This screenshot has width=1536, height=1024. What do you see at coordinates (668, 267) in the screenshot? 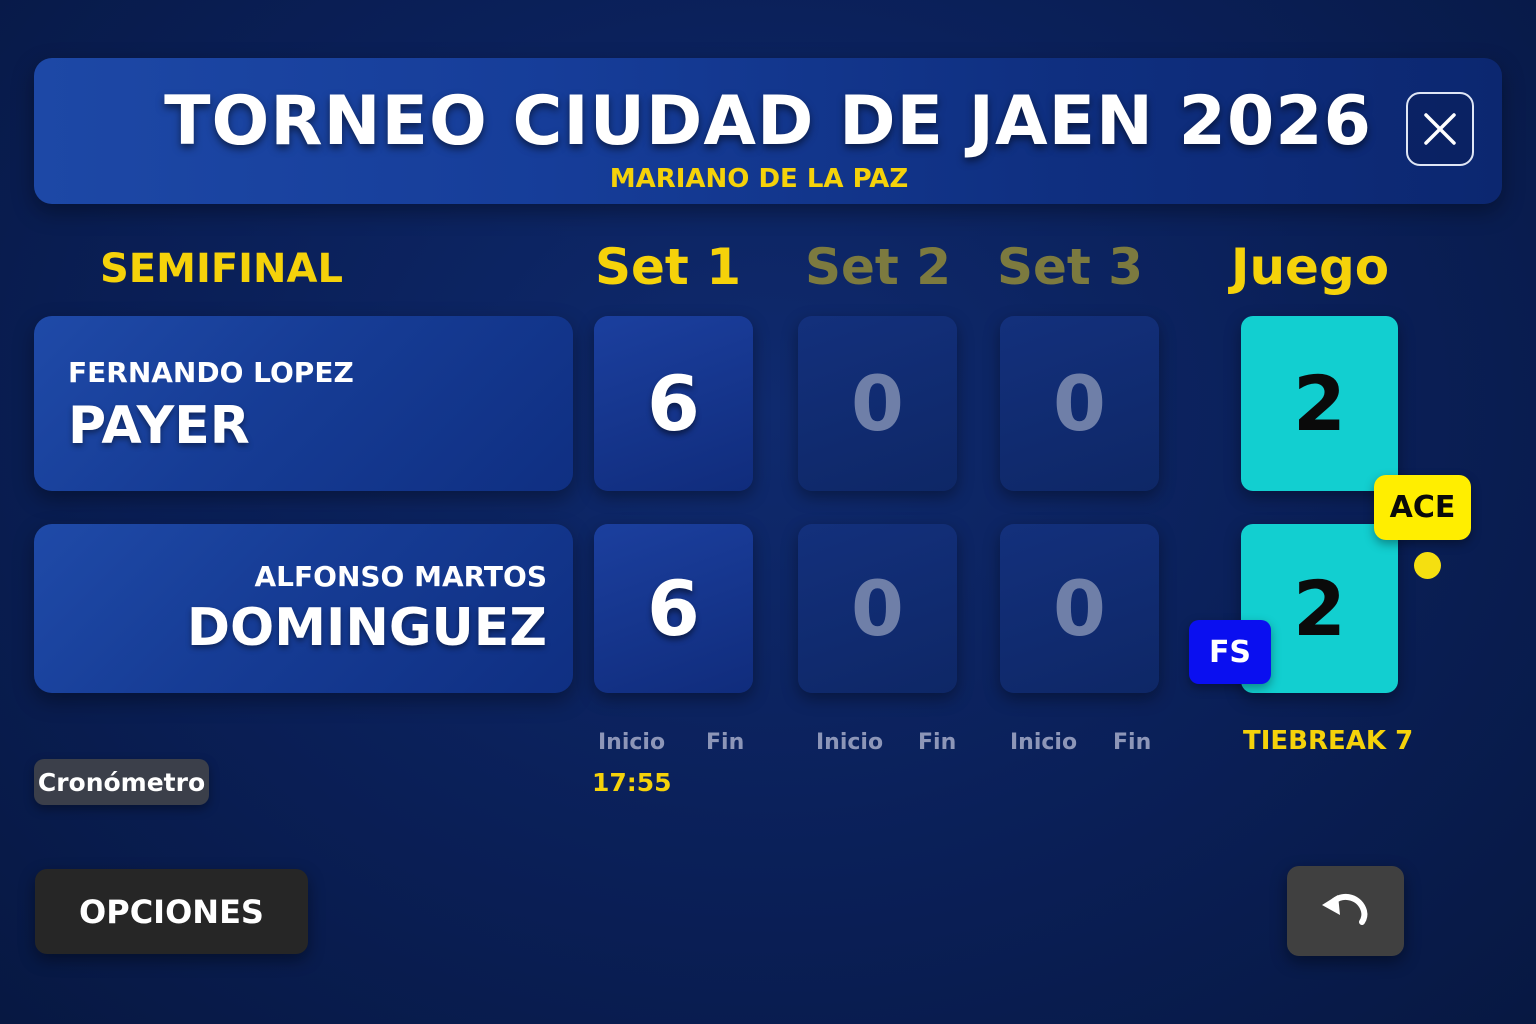
I see `set1-header: Set 1` at bounding box center [668, 267].